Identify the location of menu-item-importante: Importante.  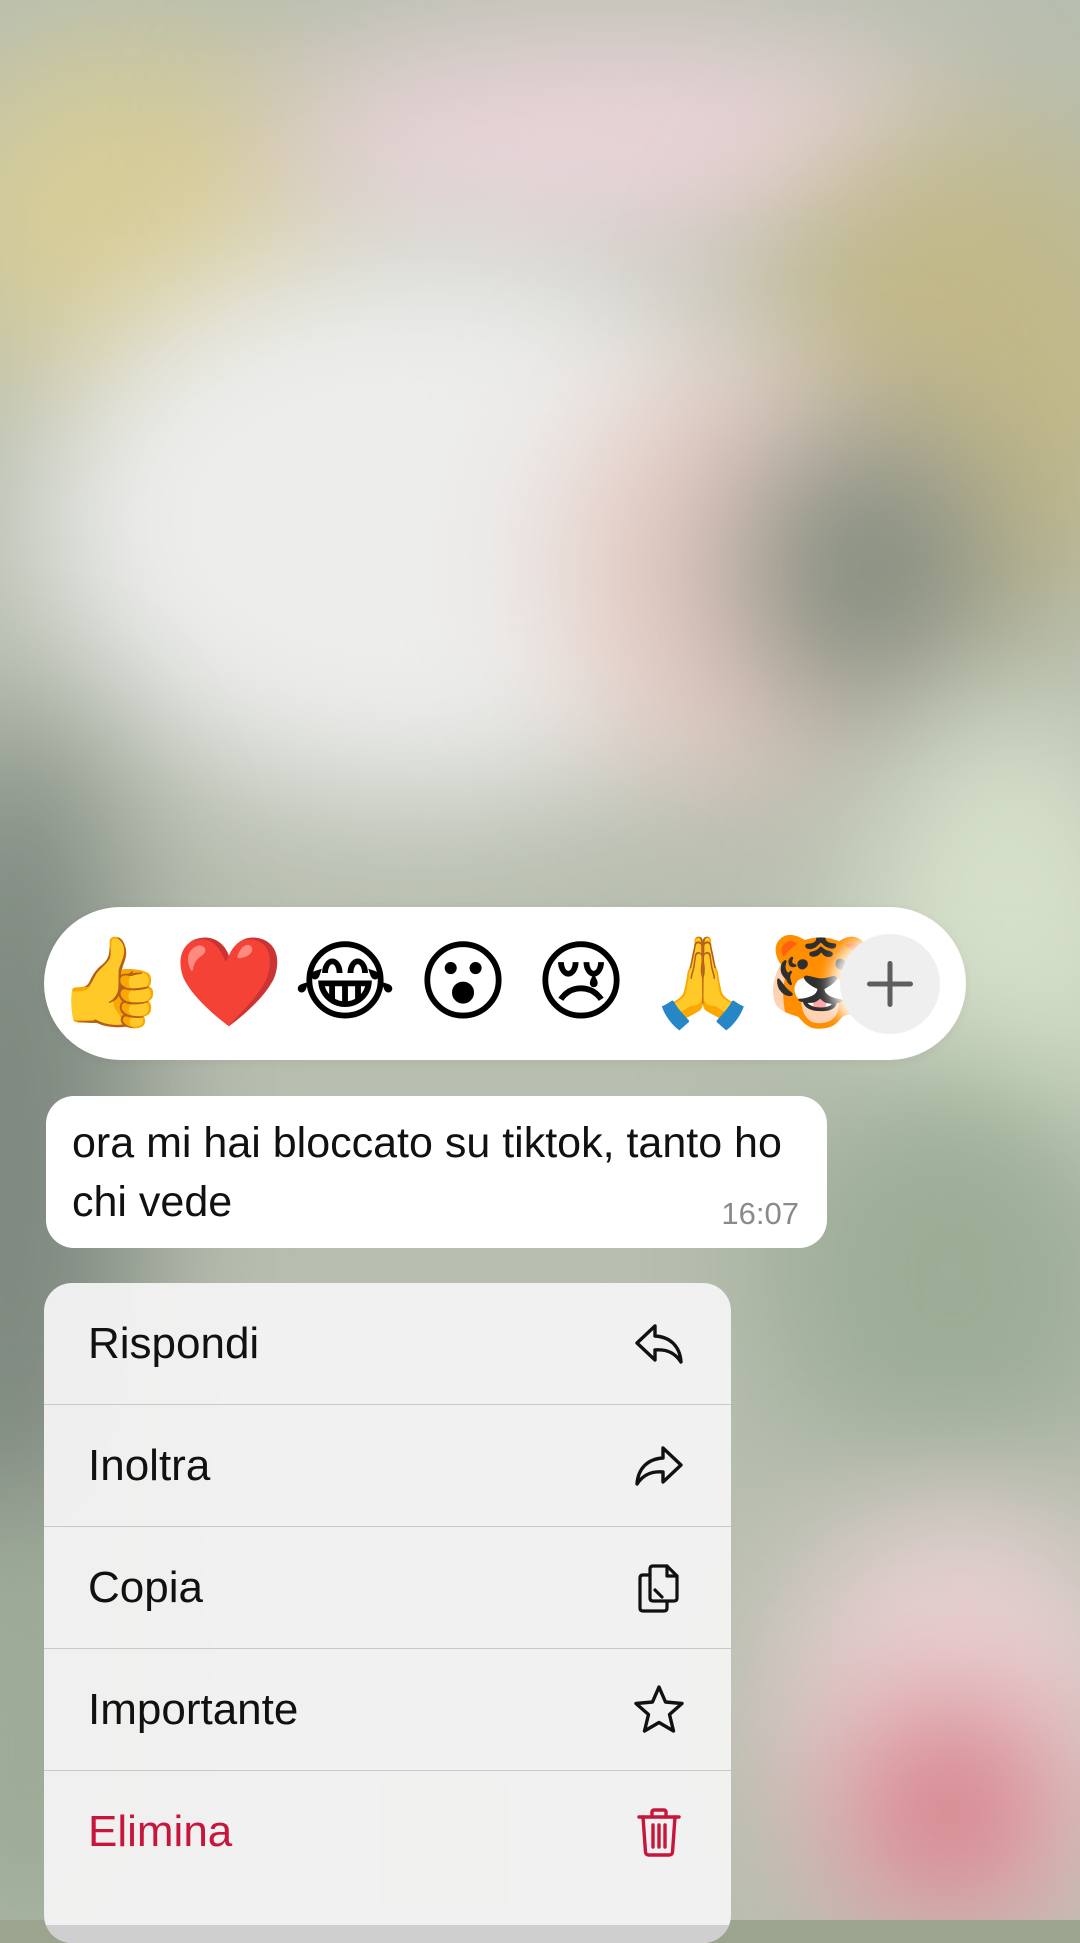
(387, 1710).